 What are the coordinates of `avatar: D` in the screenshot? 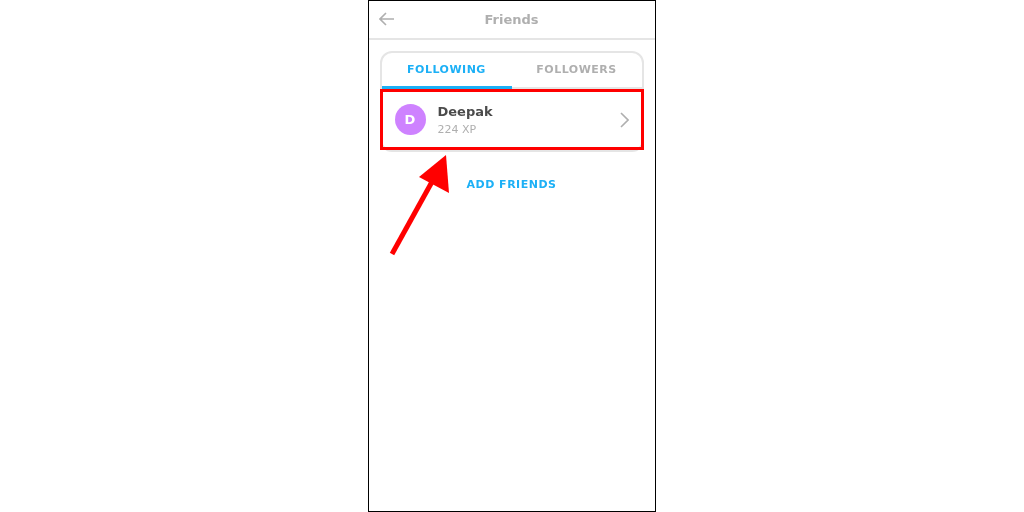 It's located at (410, 119).